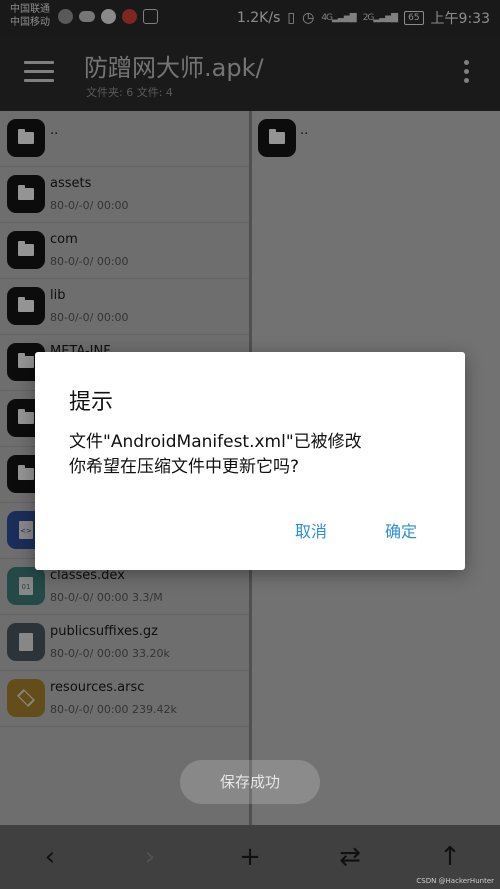 The width and height of the screenshot is (500, 889). Describe the element at coordinates (311, 530) in the screenshot. I see `cancel-button: 取消` at that location.